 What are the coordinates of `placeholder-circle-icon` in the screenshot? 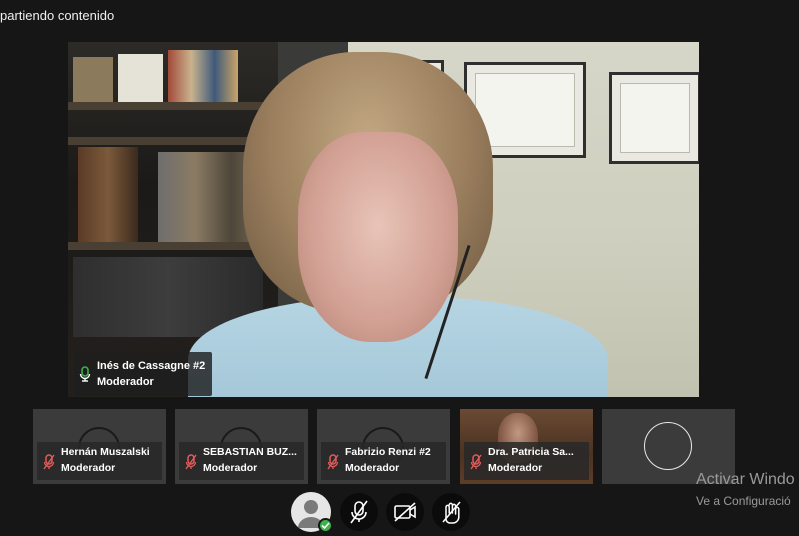 It's located at (668, 446).